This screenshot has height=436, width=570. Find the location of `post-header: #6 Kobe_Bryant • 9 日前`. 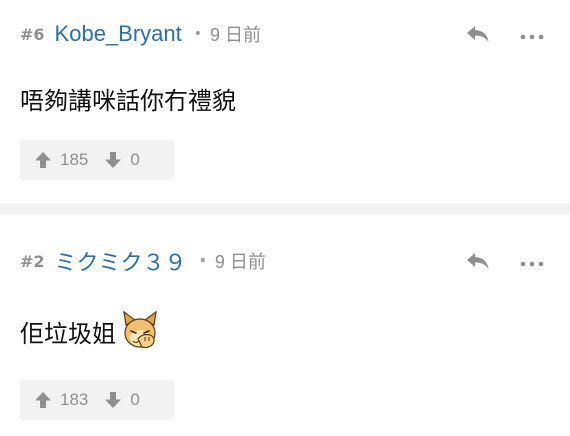

post-header: #6 Kobe_Bryant • 9 日前 is located at coordinates (285, 34).